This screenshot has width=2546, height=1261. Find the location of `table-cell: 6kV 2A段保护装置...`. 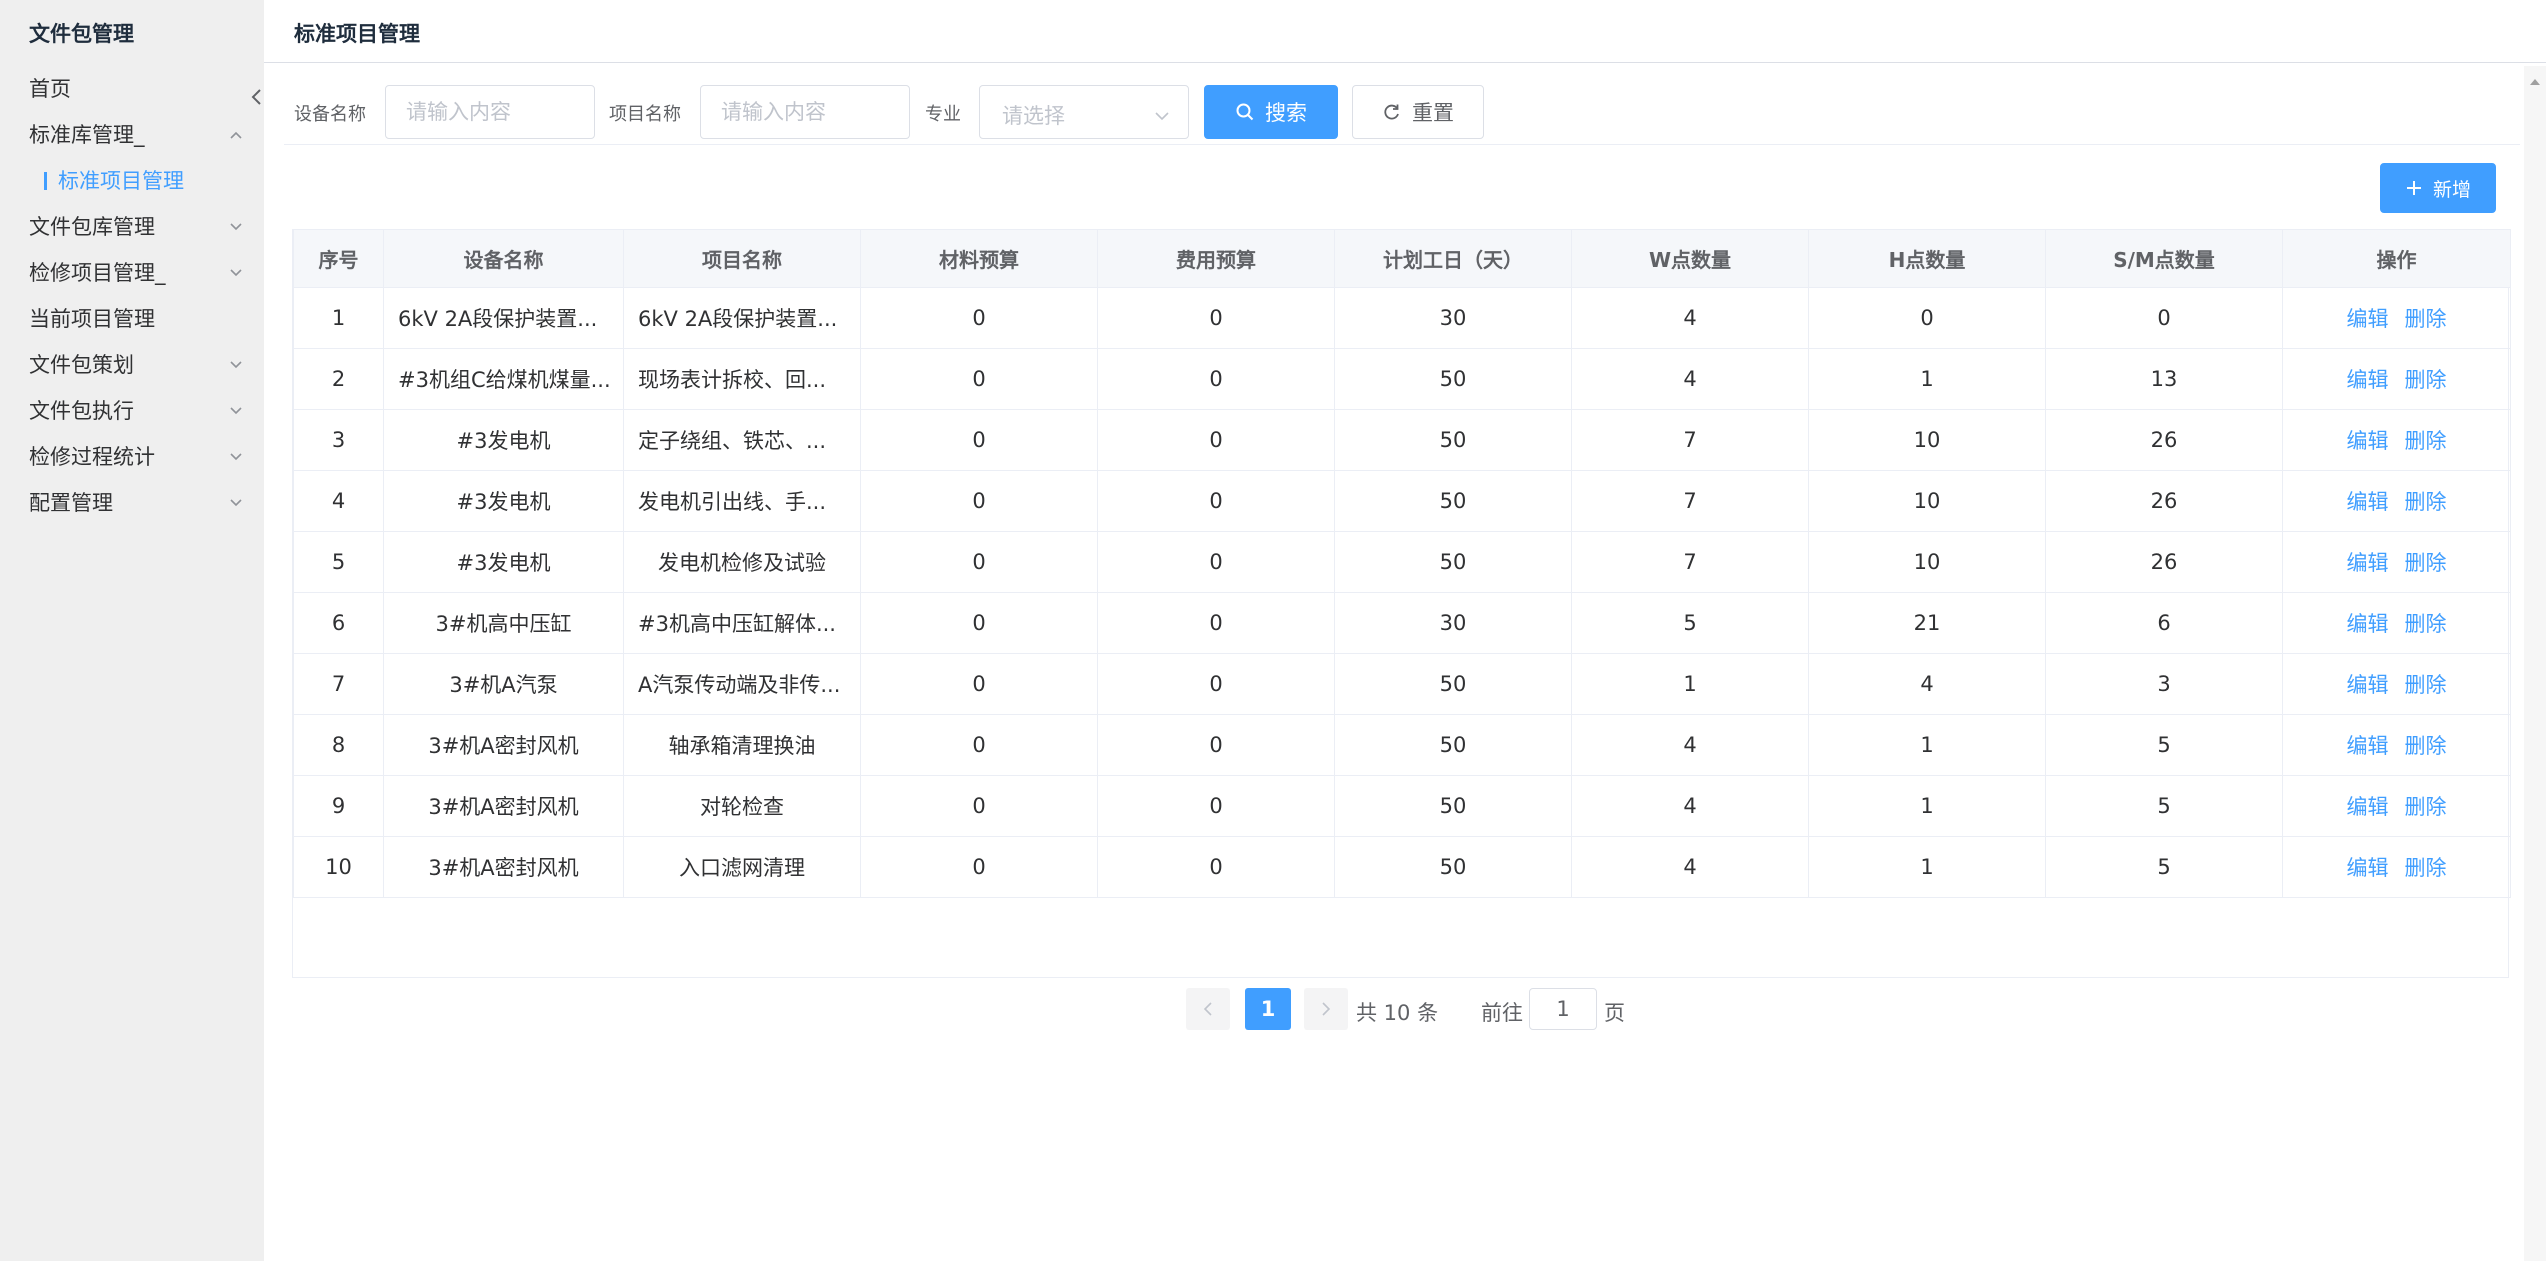

table-cell: 6kV 2A段保护装置... is located at coordinates (503, 318).